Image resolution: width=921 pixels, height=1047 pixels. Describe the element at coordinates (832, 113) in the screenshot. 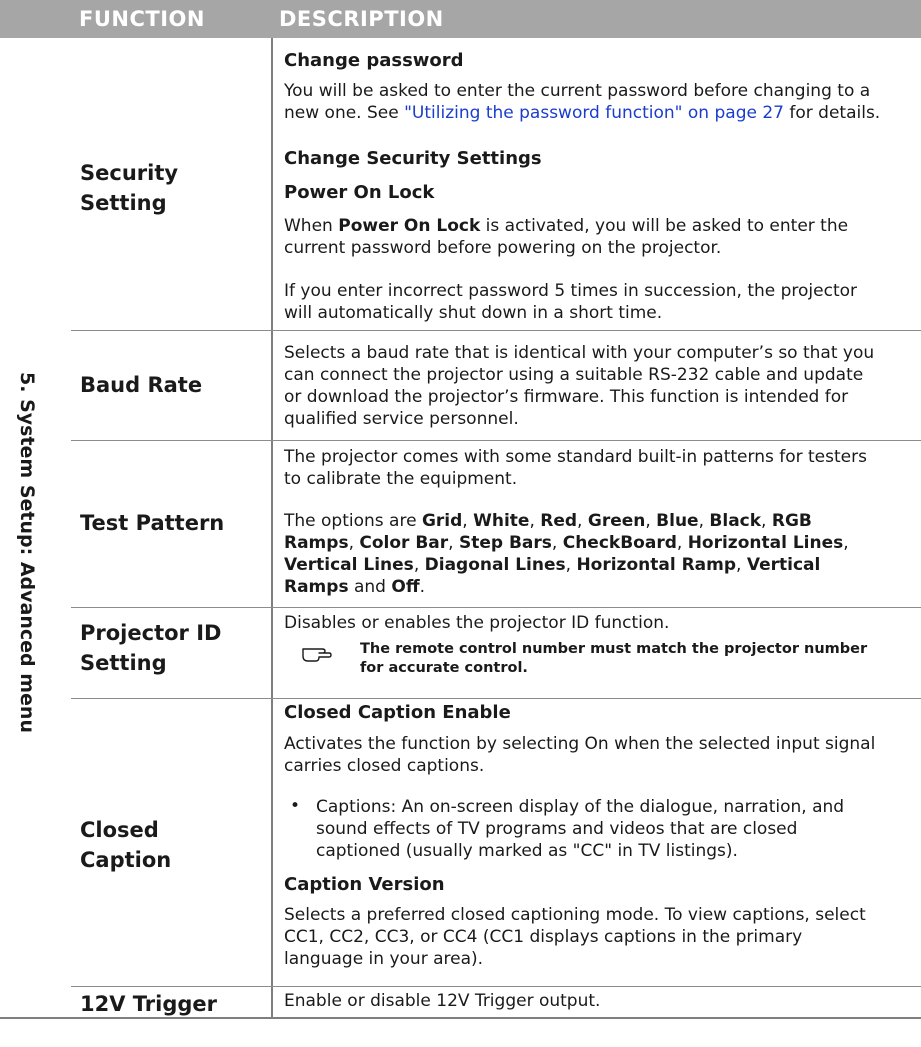

I see `text-span: for details.` at that location.